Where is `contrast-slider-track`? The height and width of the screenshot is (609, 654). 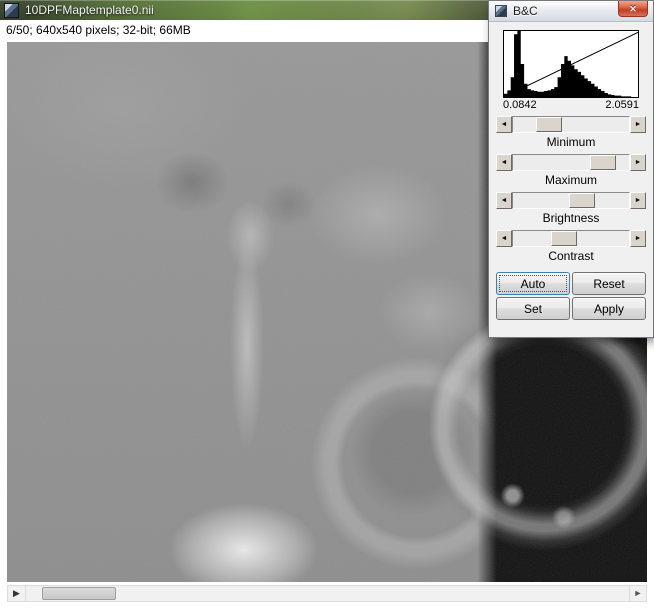 contrast-slider-track is located at coordinates (571, 238).